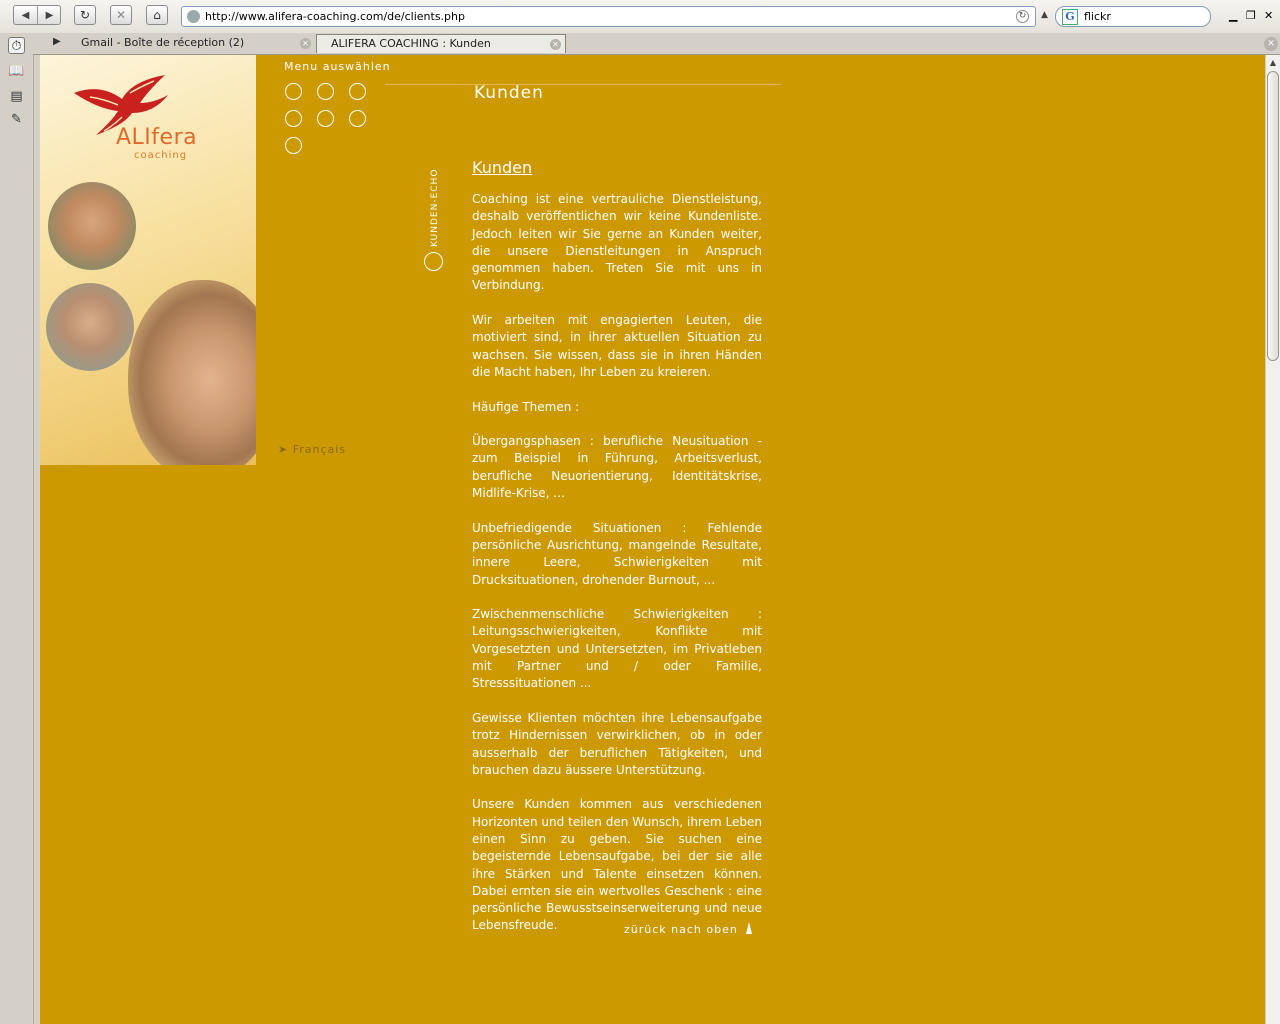 This screenshot has height=1024, width=1280. I want to click on search-box: G flickr, so click(1133, 16).